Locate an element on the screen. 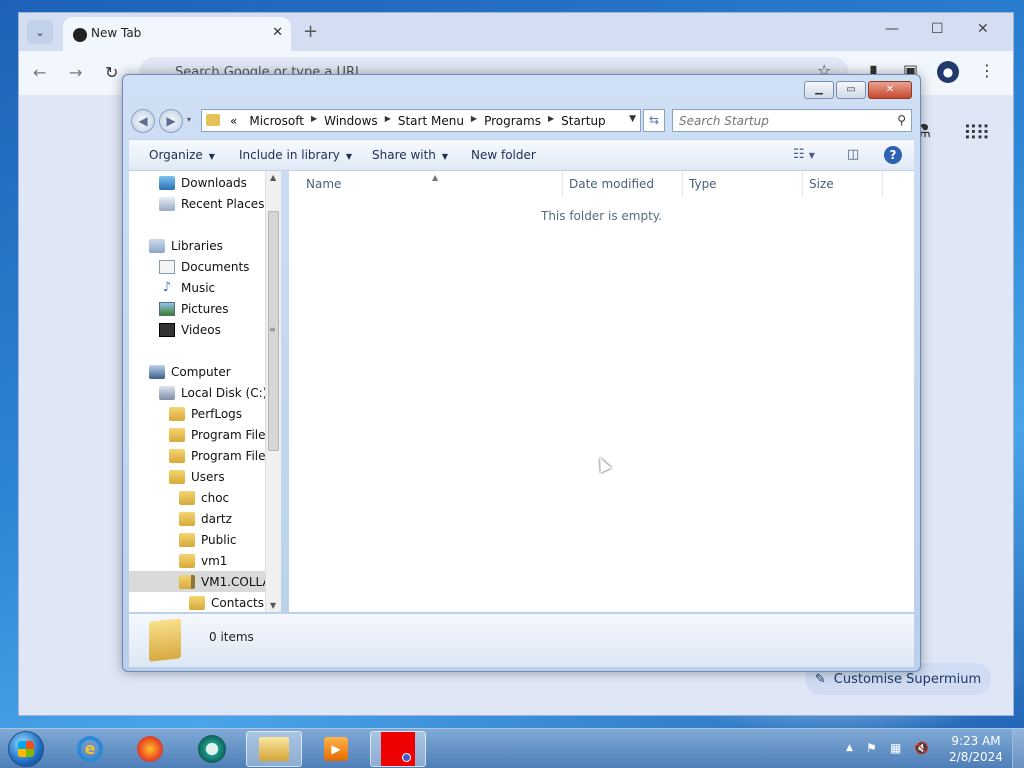  close-button: ✕ is located at coordinates (890, 90).